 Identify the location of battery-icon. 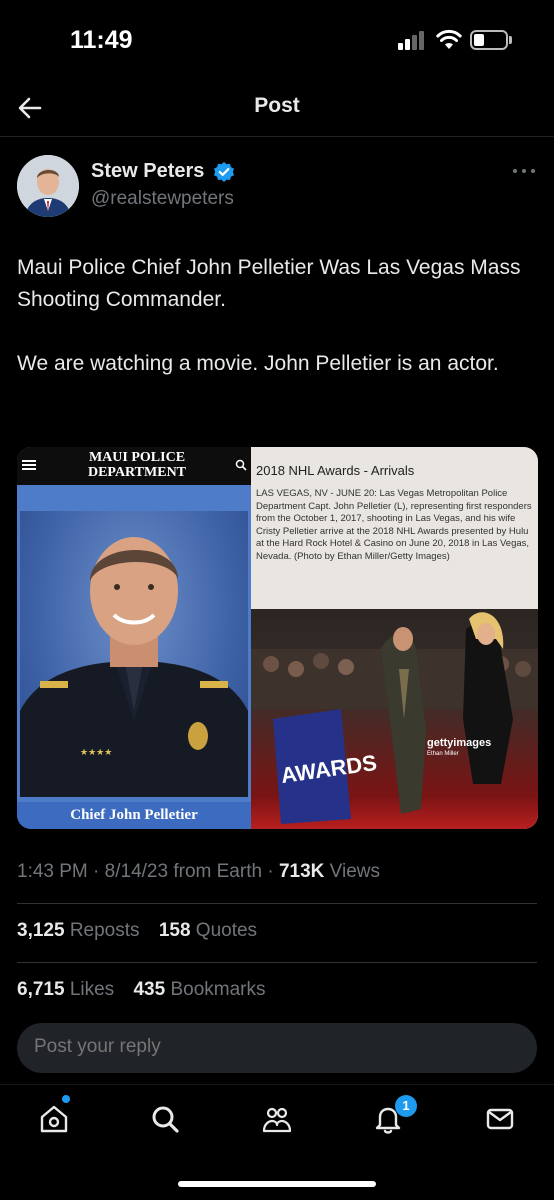
(489, 40).